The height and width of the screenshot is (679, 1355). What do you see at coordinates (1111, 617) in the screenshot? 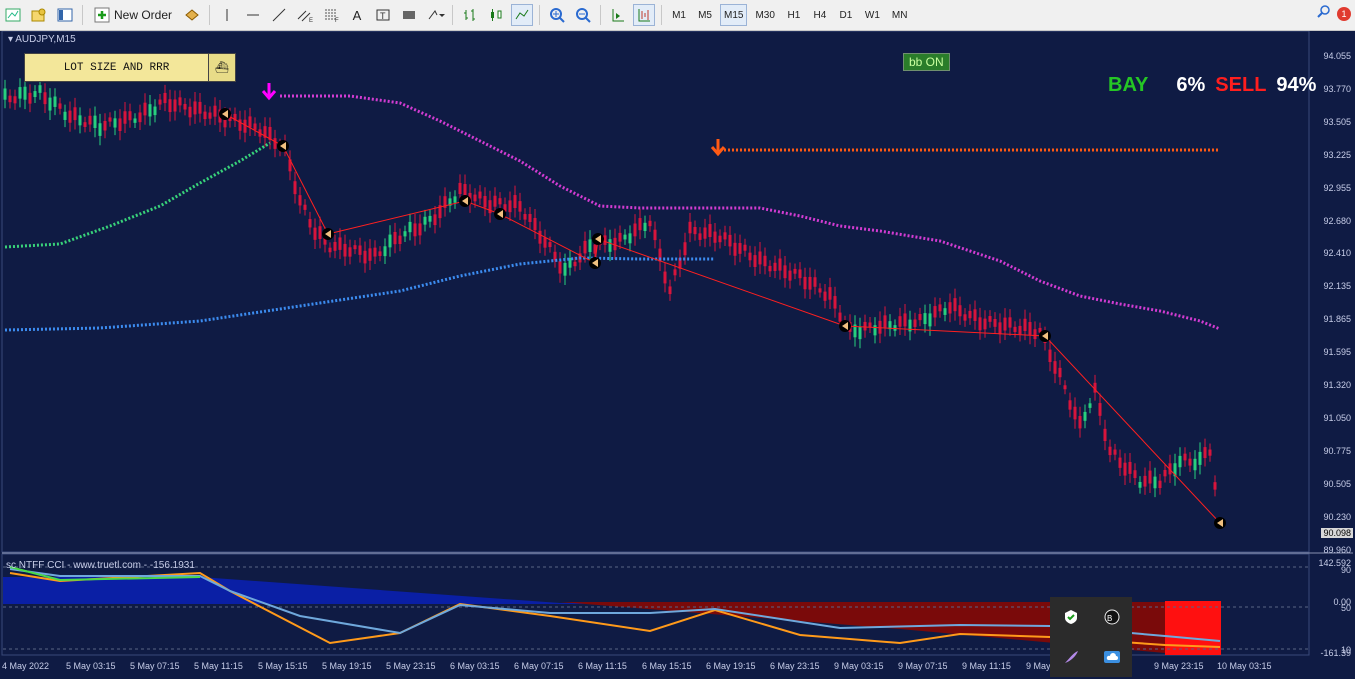
I see `app-tray-icon: B` at bounding box center [1111, 617].